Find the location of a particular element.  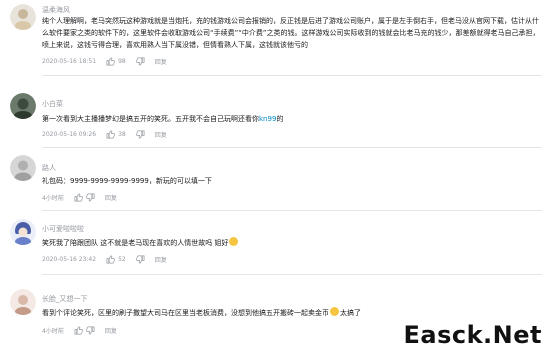

comment-text: 礼包码：9999-9999-9999-9999，新玩的可以填一下 is located at coordinates (127, 181).